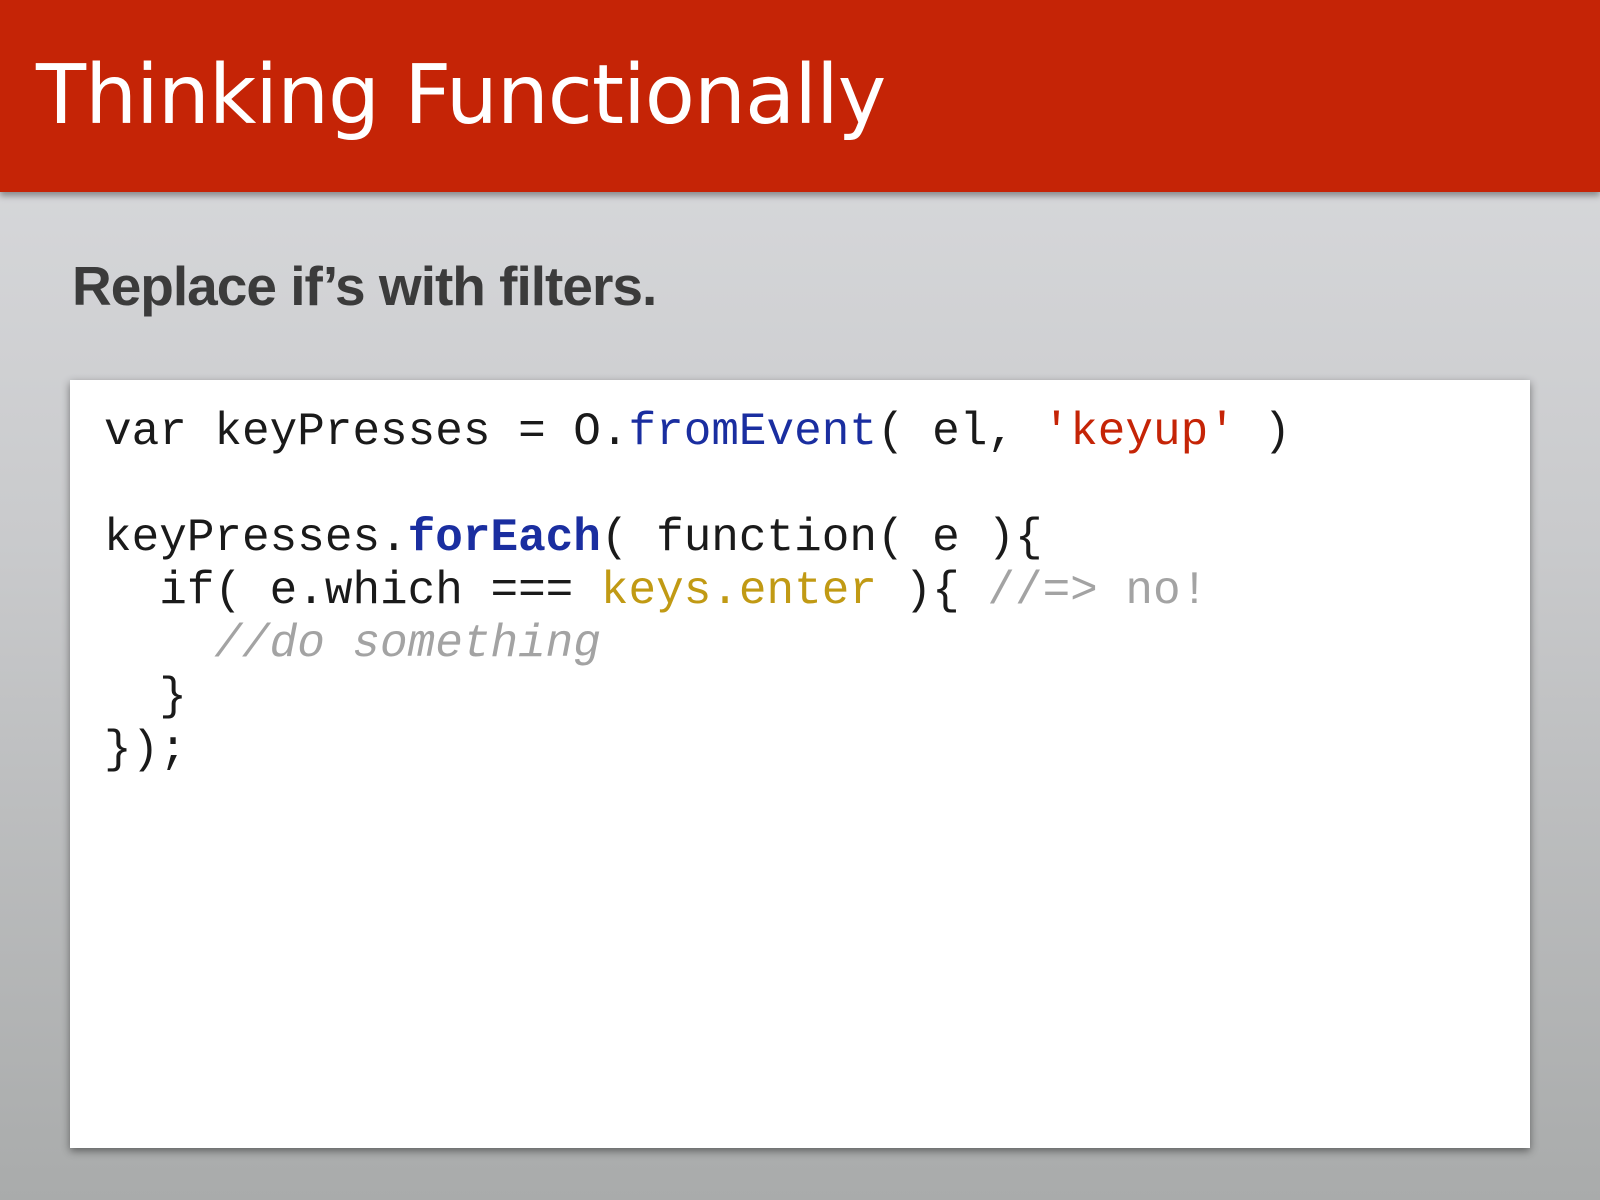 This screenshot has width=1600, height=1200. Describe the element at coordinates (817, 644) in the screenshot. I see `code-line-5: //do something` at that location.